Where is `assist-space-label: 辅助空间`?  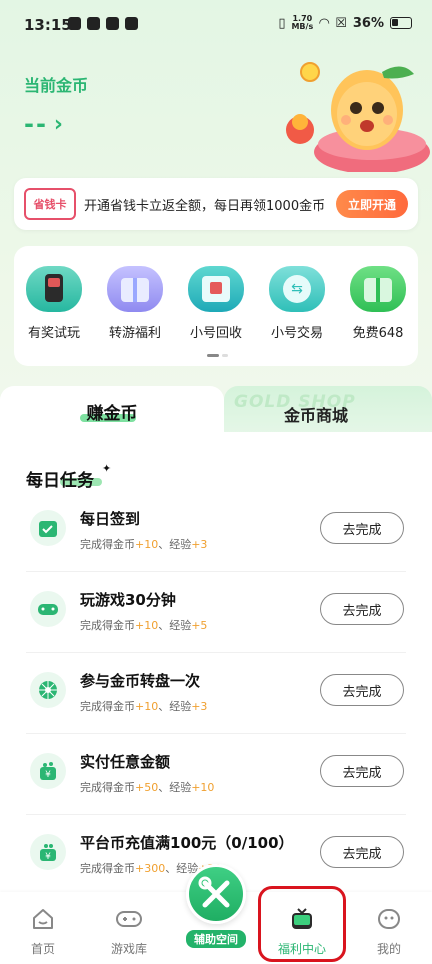 assist-space-label: 辅助空间 is located at coordinates (216, 939).